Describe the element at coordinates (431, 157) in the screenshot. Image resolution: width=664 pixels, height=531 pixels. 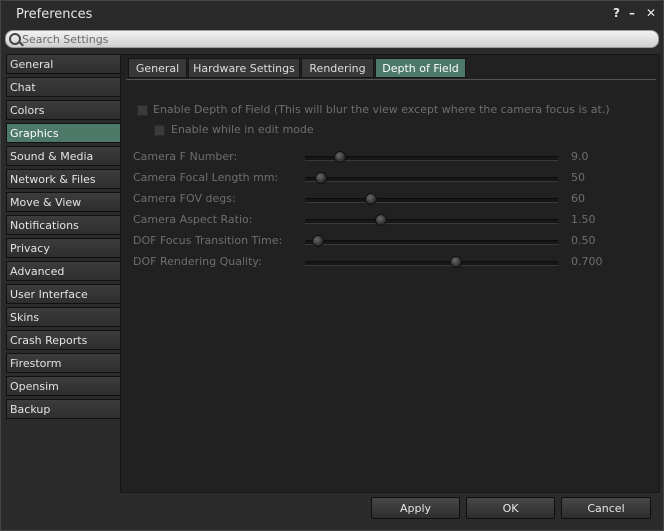
I see `slider-f-number` at that location.